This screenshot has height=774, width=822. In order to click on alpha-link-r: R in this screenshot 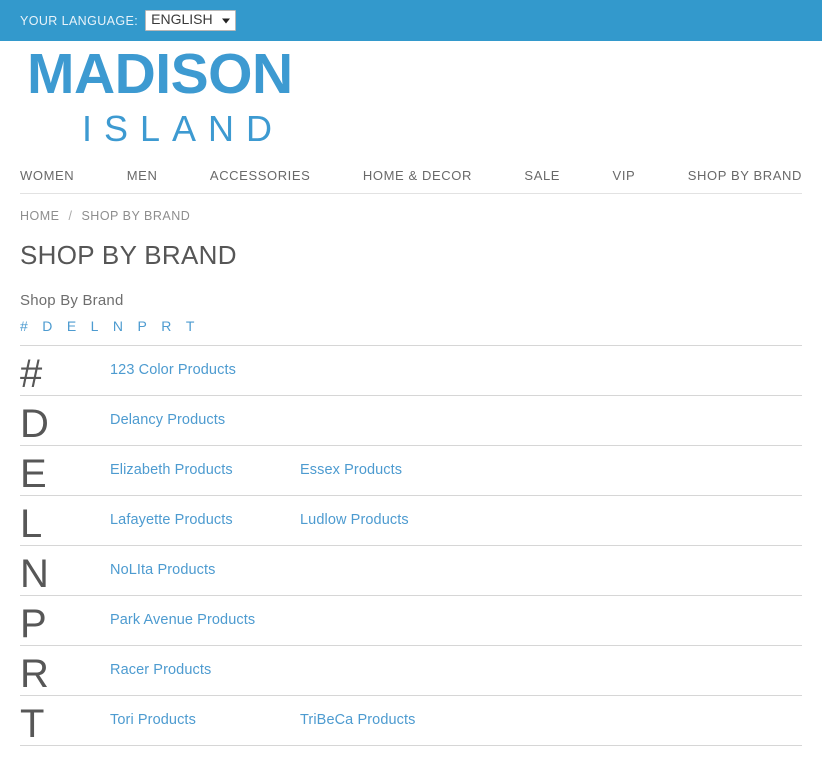, I will do `click(166, 326)`.